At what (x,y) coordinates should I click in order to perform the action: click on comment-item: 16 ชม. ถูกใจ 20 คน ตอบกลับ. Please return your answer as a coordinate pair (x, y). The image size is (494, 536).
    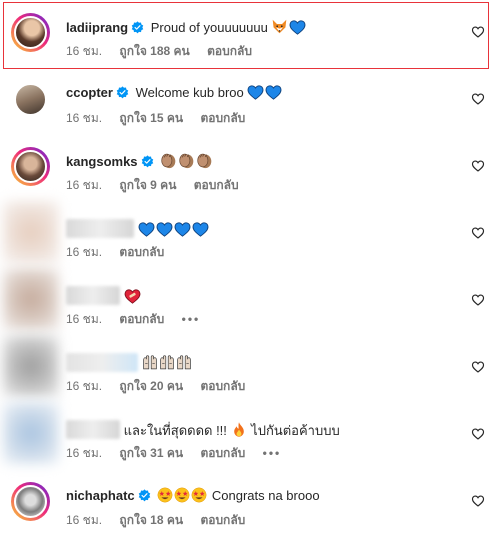
    Looking at the image, I should click on (247, 368).